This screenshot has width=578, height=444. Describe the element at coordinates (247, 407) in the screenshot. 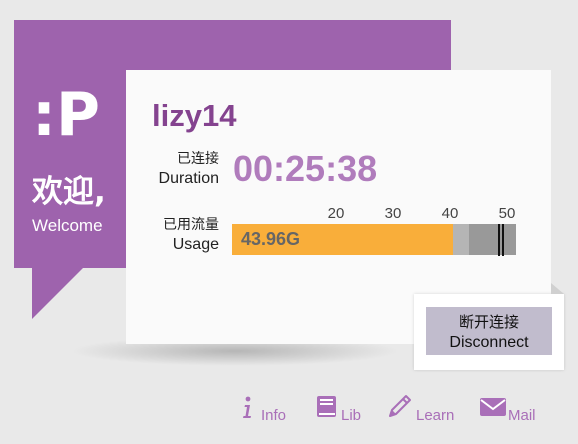

I see `info-icon` at that location.